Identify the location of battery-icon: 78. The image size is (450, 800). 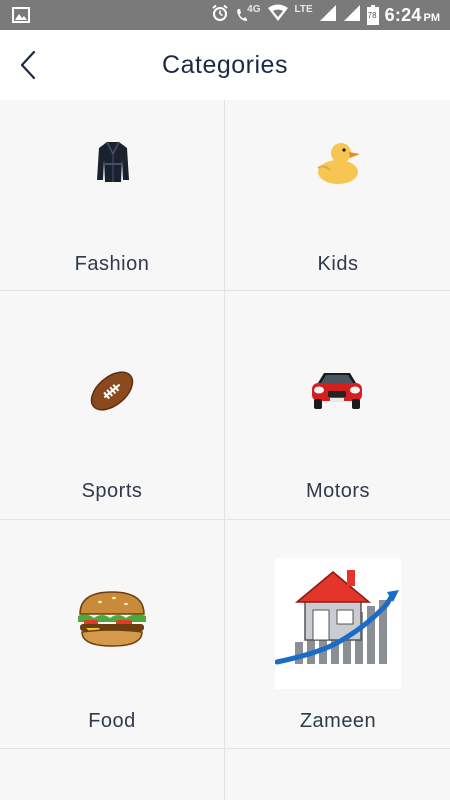
(372, 15).